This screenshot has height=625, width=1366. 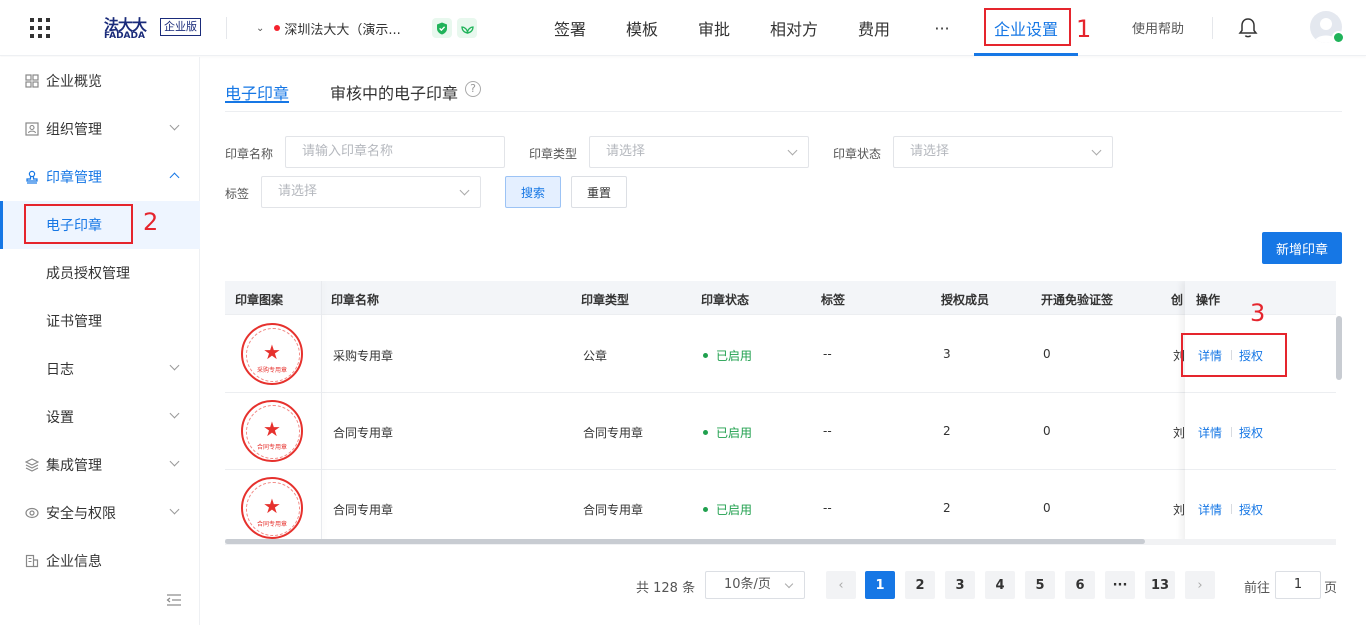 I want to click on nav-sign: 签署, so click(x=570, y=28).